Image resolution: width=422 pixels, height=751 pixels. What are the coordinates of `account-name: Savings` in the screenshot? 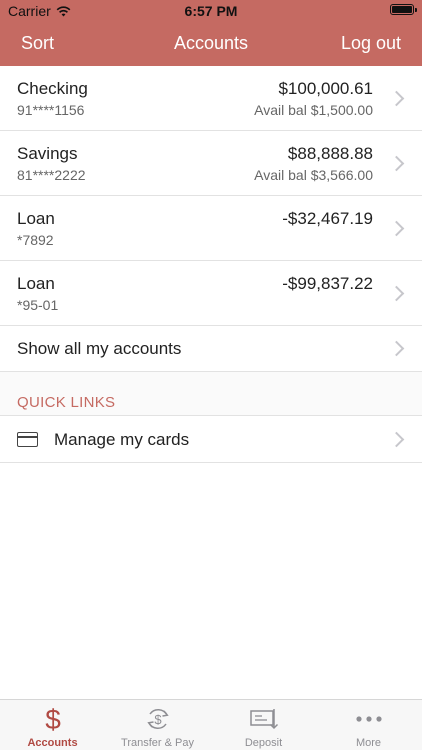 It's located at (47, 153).